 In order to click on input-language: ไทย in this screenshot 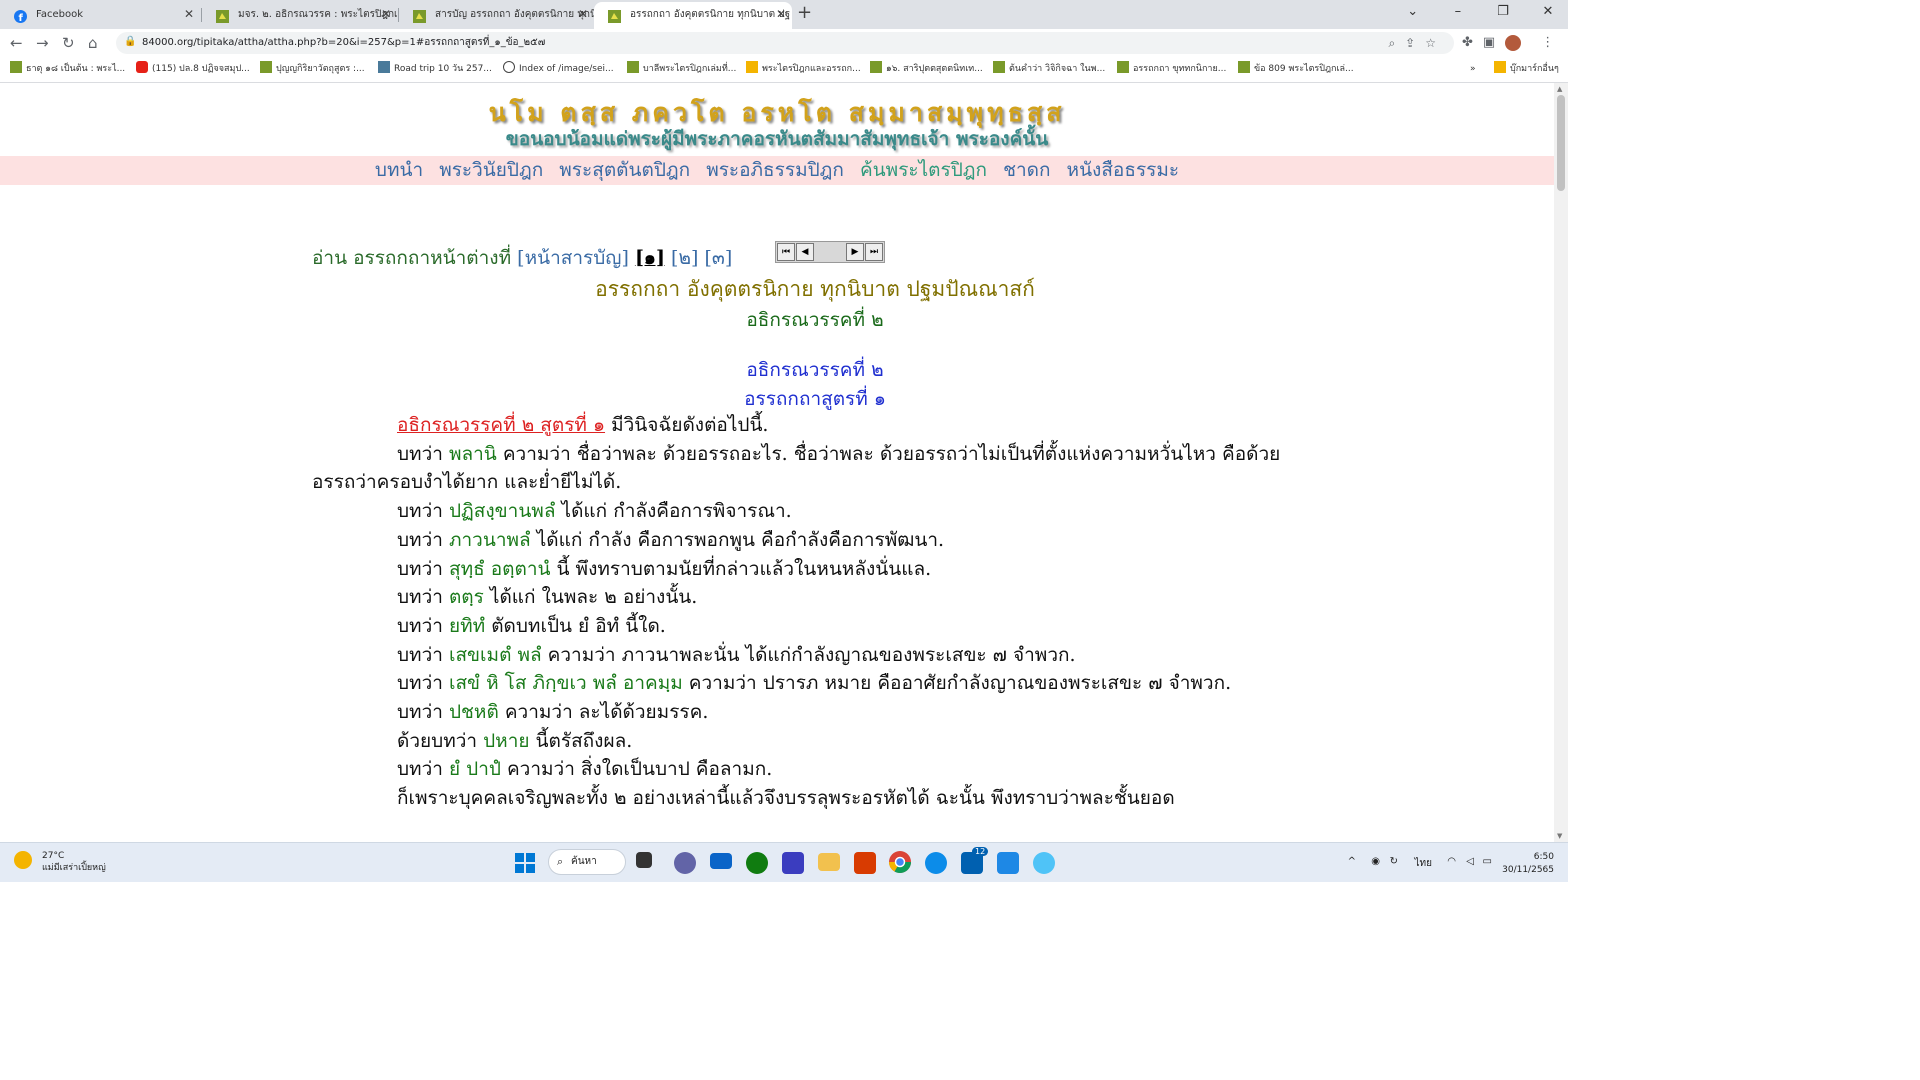, I will do `click(1423, 863)`.